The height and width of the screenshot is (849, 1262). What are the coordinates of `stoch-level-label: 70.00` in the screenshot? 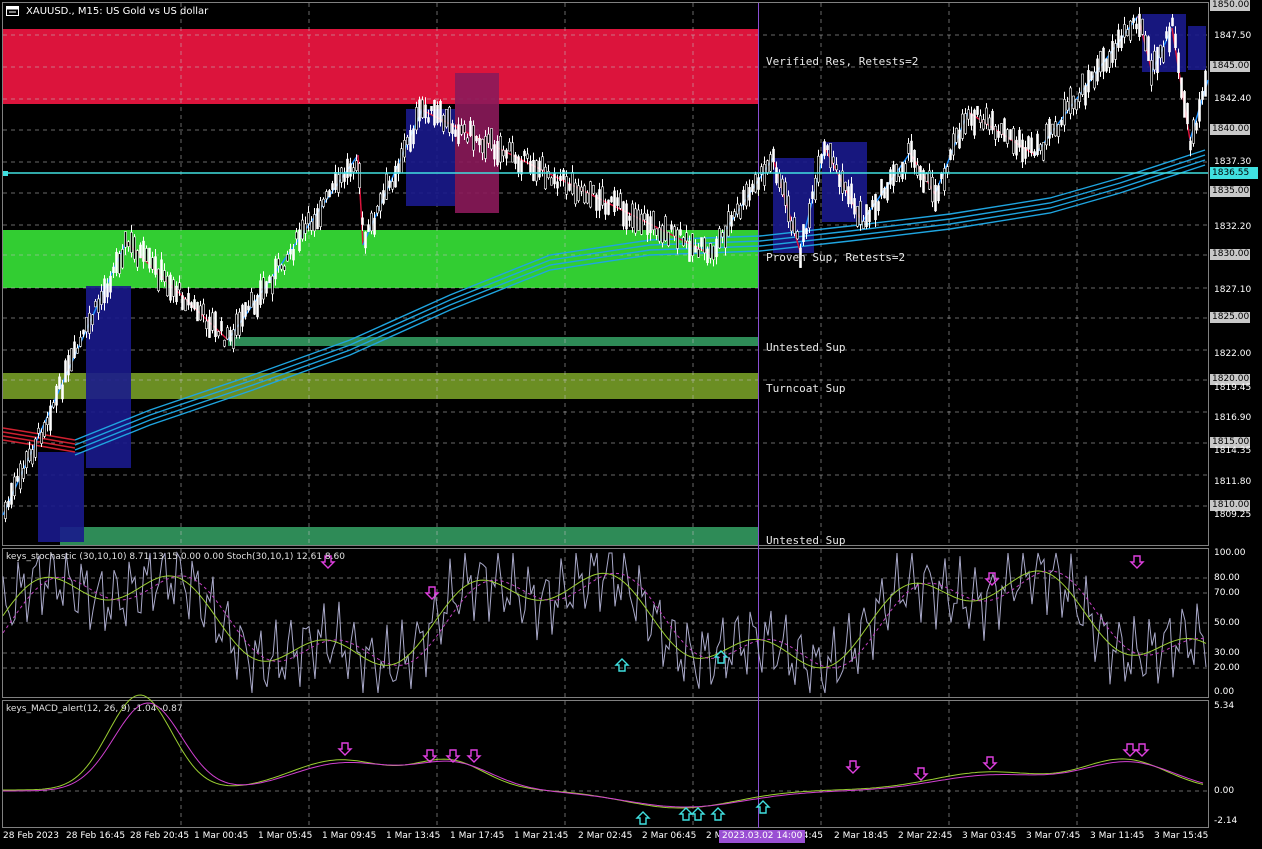 It's located at (1227, 593).